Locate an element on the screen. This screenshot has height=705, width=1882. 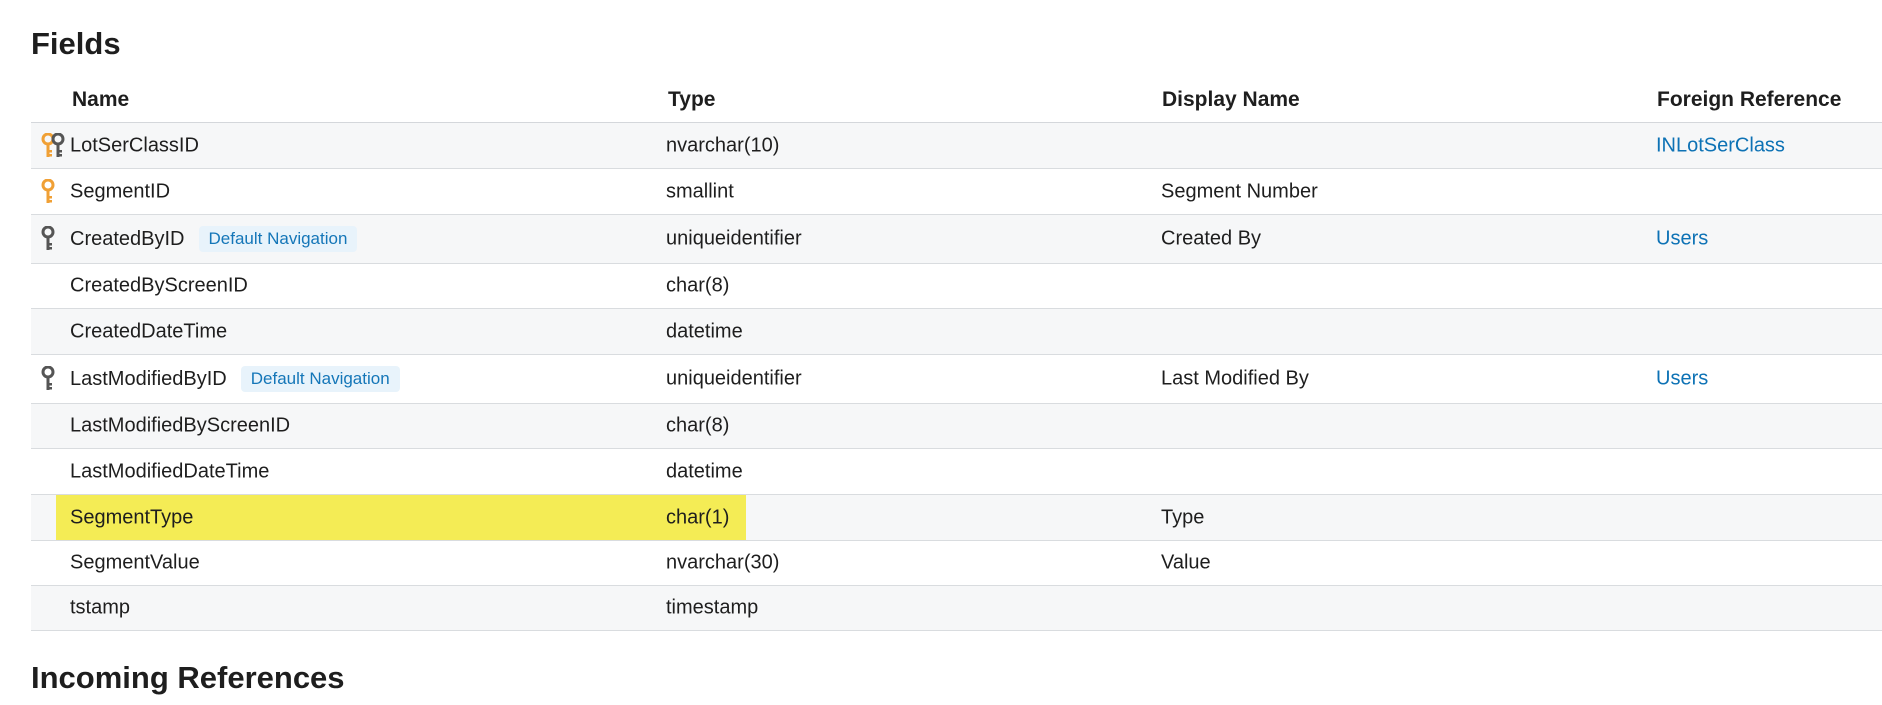
field-name: tstamp is located at coordinates (100, 607).